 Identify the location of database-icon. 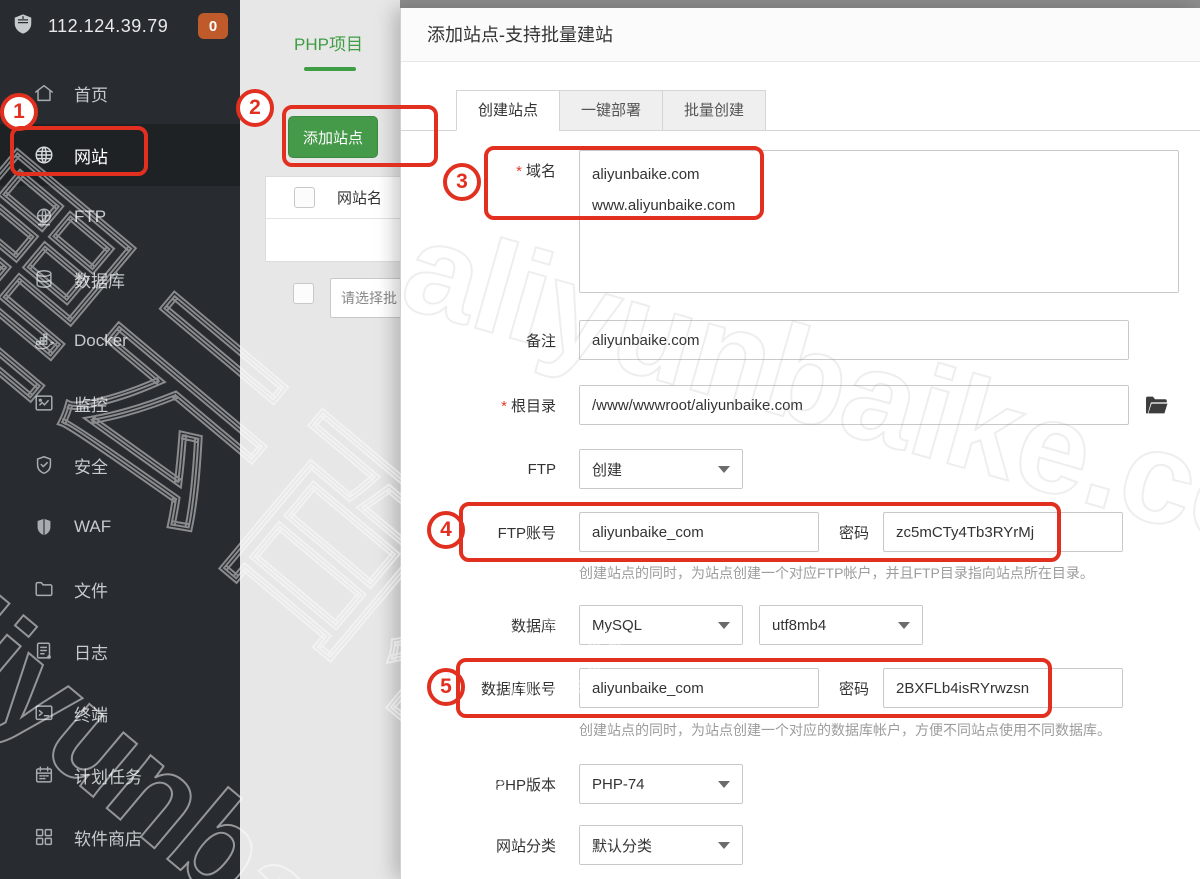
(44, 279).